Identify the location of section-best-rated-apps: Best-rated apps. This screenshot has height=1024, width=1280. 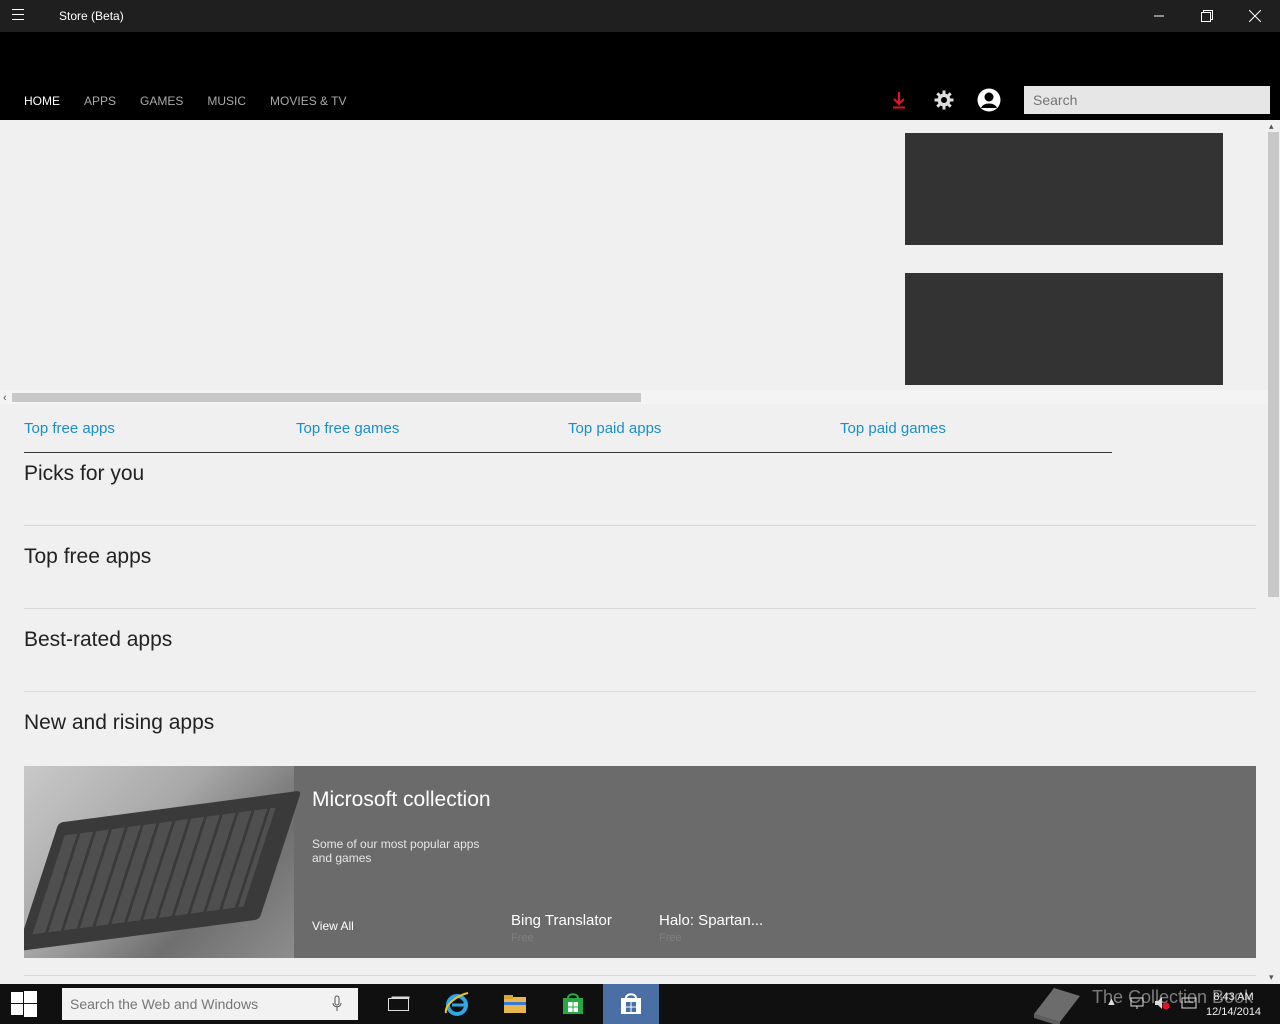
(640, 650).